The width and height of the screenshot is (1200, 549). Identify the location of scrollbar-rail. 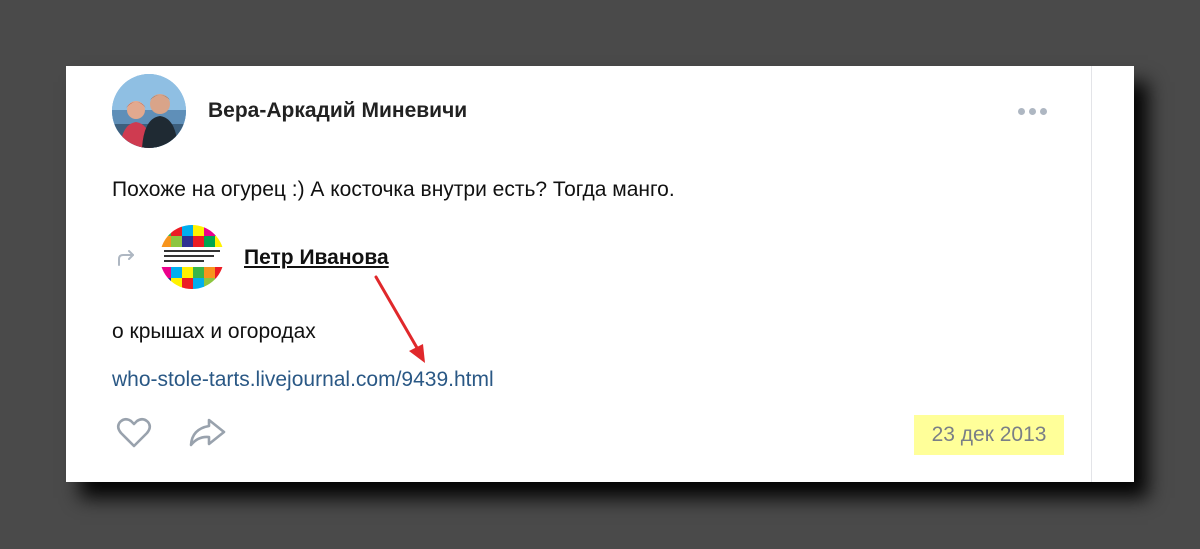
(1112, 274).